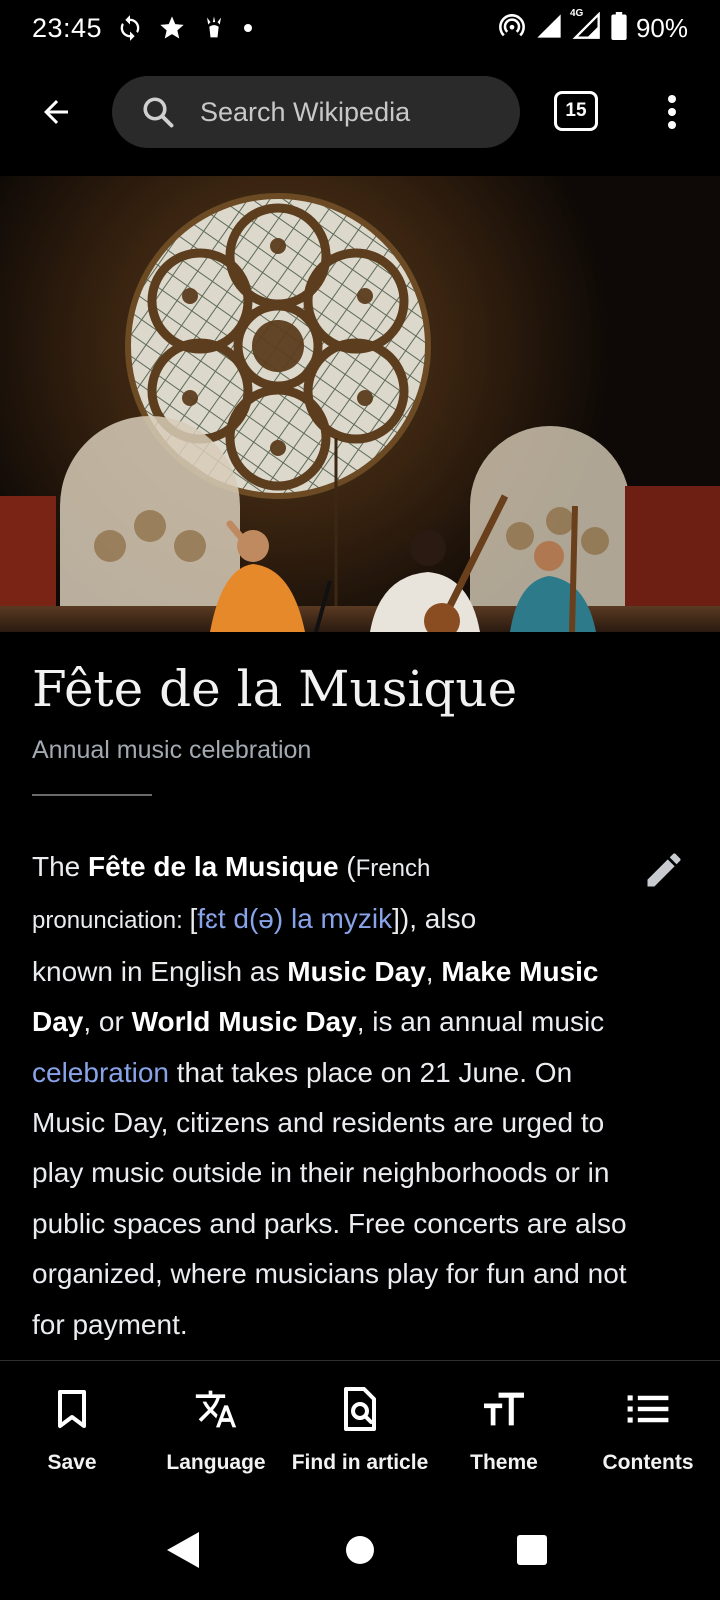  What do you see at coordinates (216, 1462) in the screenshot?
I see `language-label: Language` at bounding box center [216, 1462].